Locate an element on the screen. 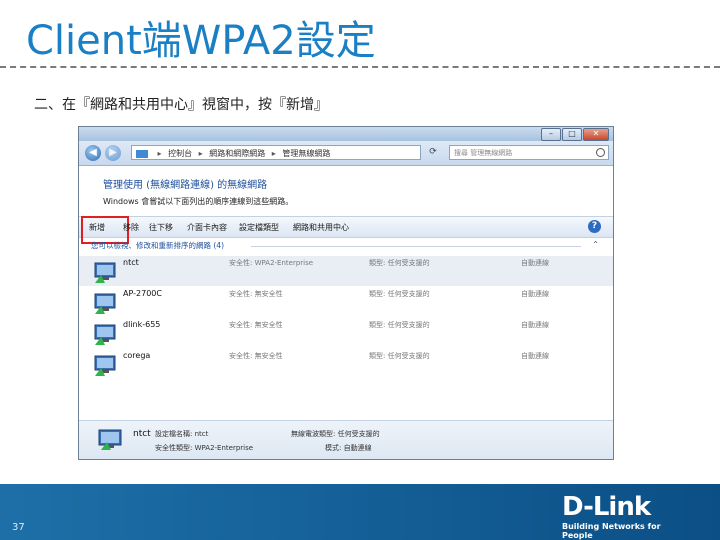 This screenshot has width=720, height=540. network-name: corega is located at coordinates (137, 355).